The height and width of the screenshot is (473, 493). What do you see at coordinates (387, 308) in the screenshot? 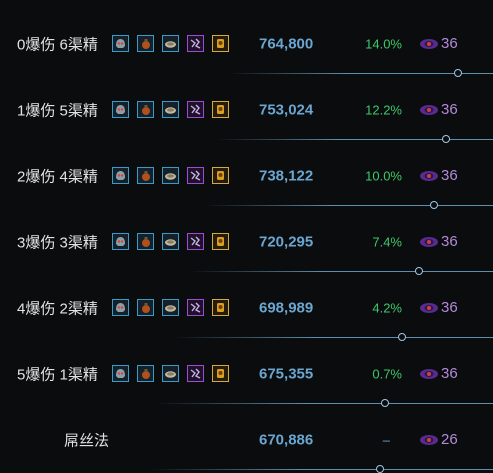
I see `gain-percent: 4.2%` at bounding box center [387, 308].